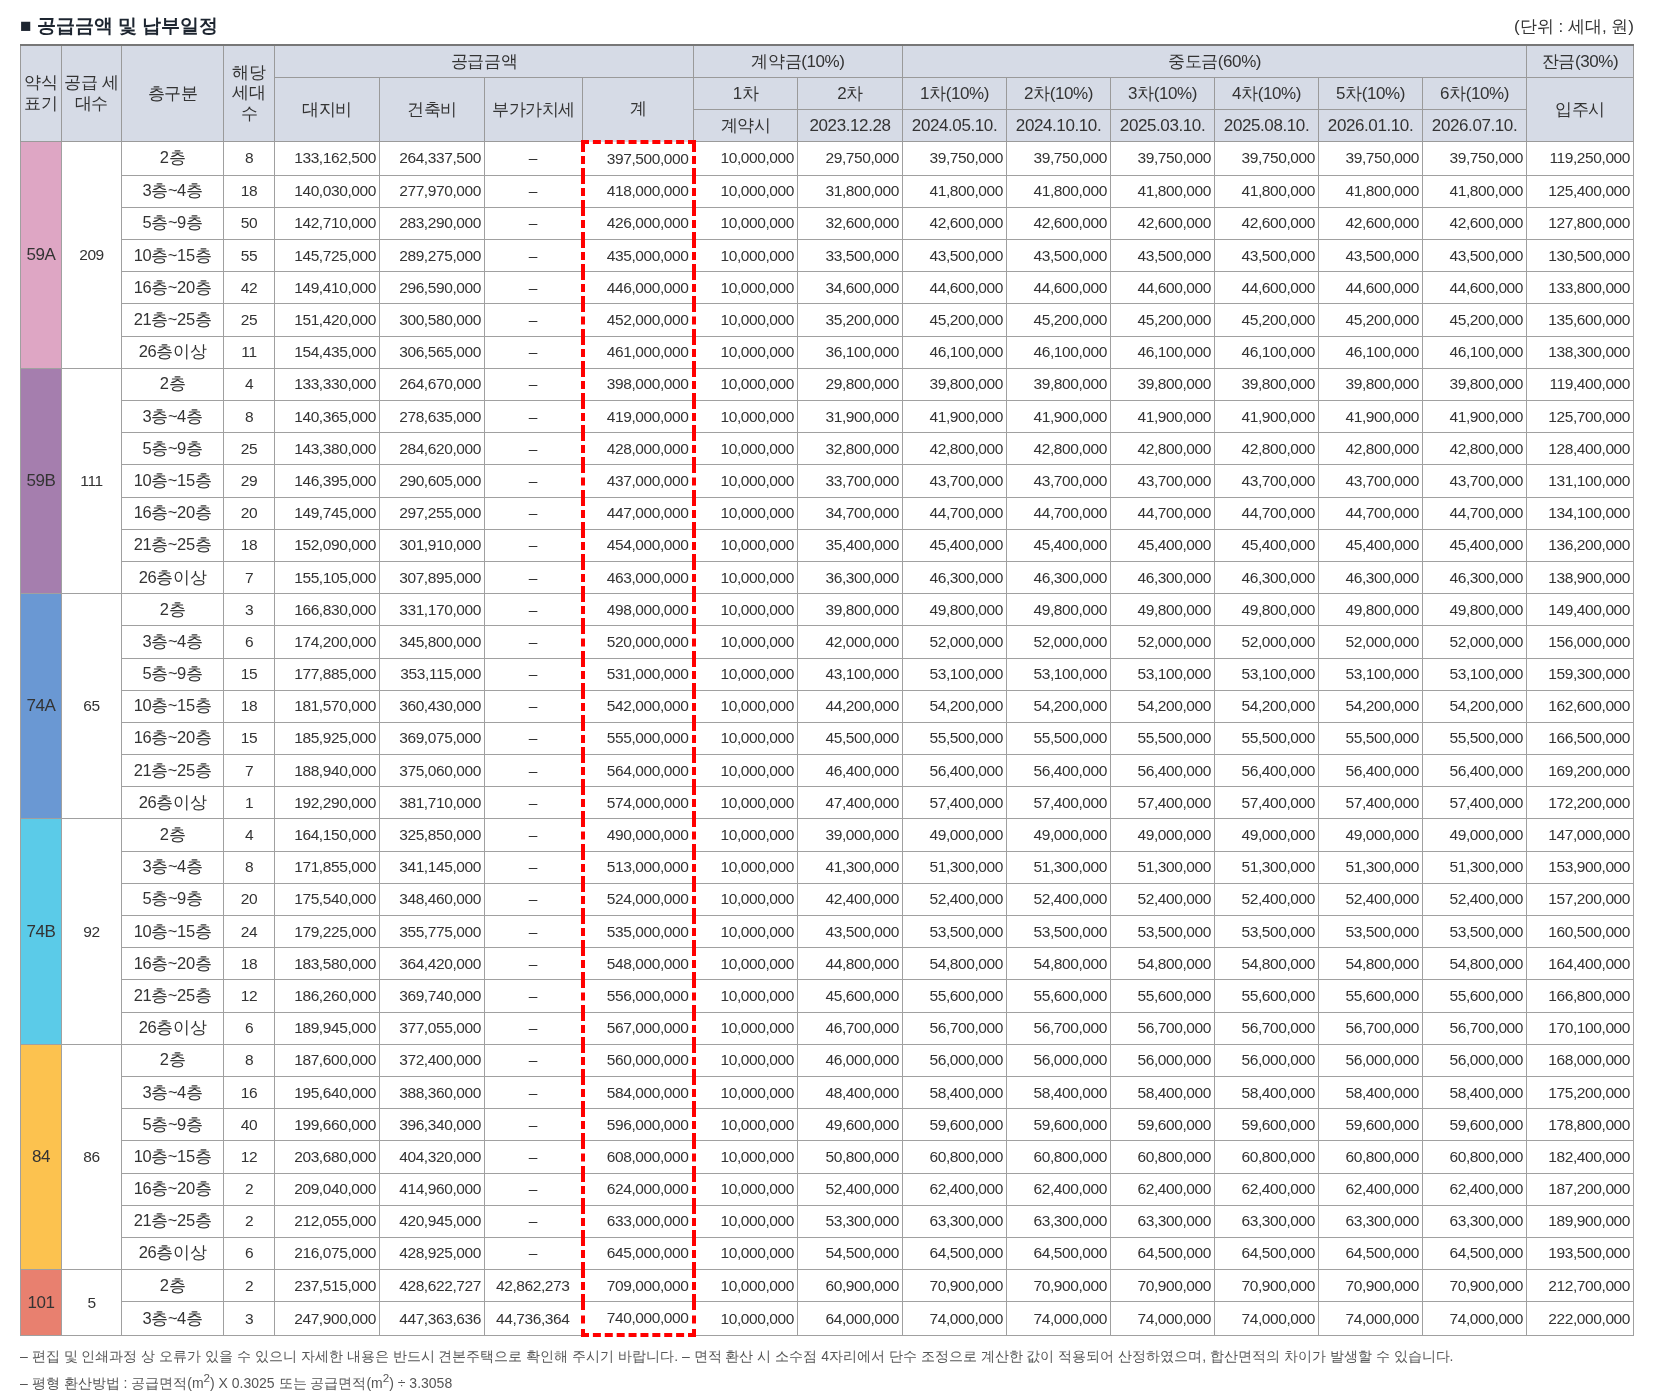 This screenshot has height=1399, width=1654. Describe the element at coordinates (1474, 577) in the screenshot. I see `table-cell: 46,300,000` at that location.